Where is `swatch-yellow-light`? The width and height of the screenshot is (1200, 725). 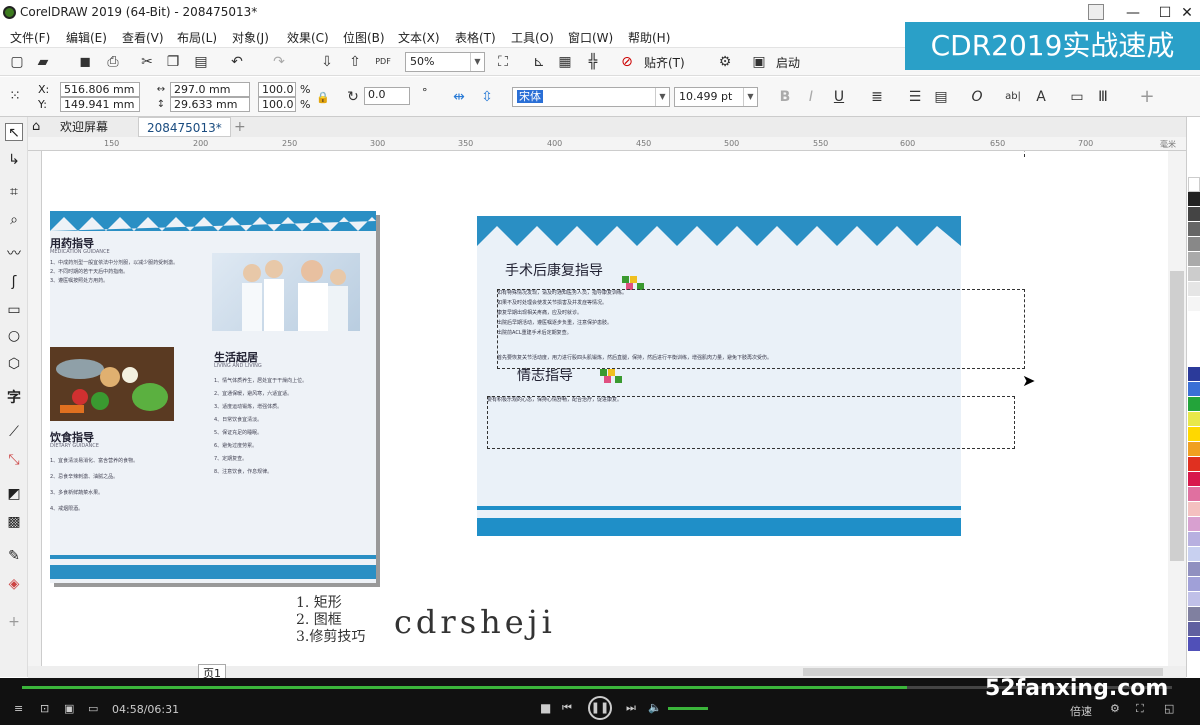
swatch-yellow-light is located at coordinates (1194, 419).